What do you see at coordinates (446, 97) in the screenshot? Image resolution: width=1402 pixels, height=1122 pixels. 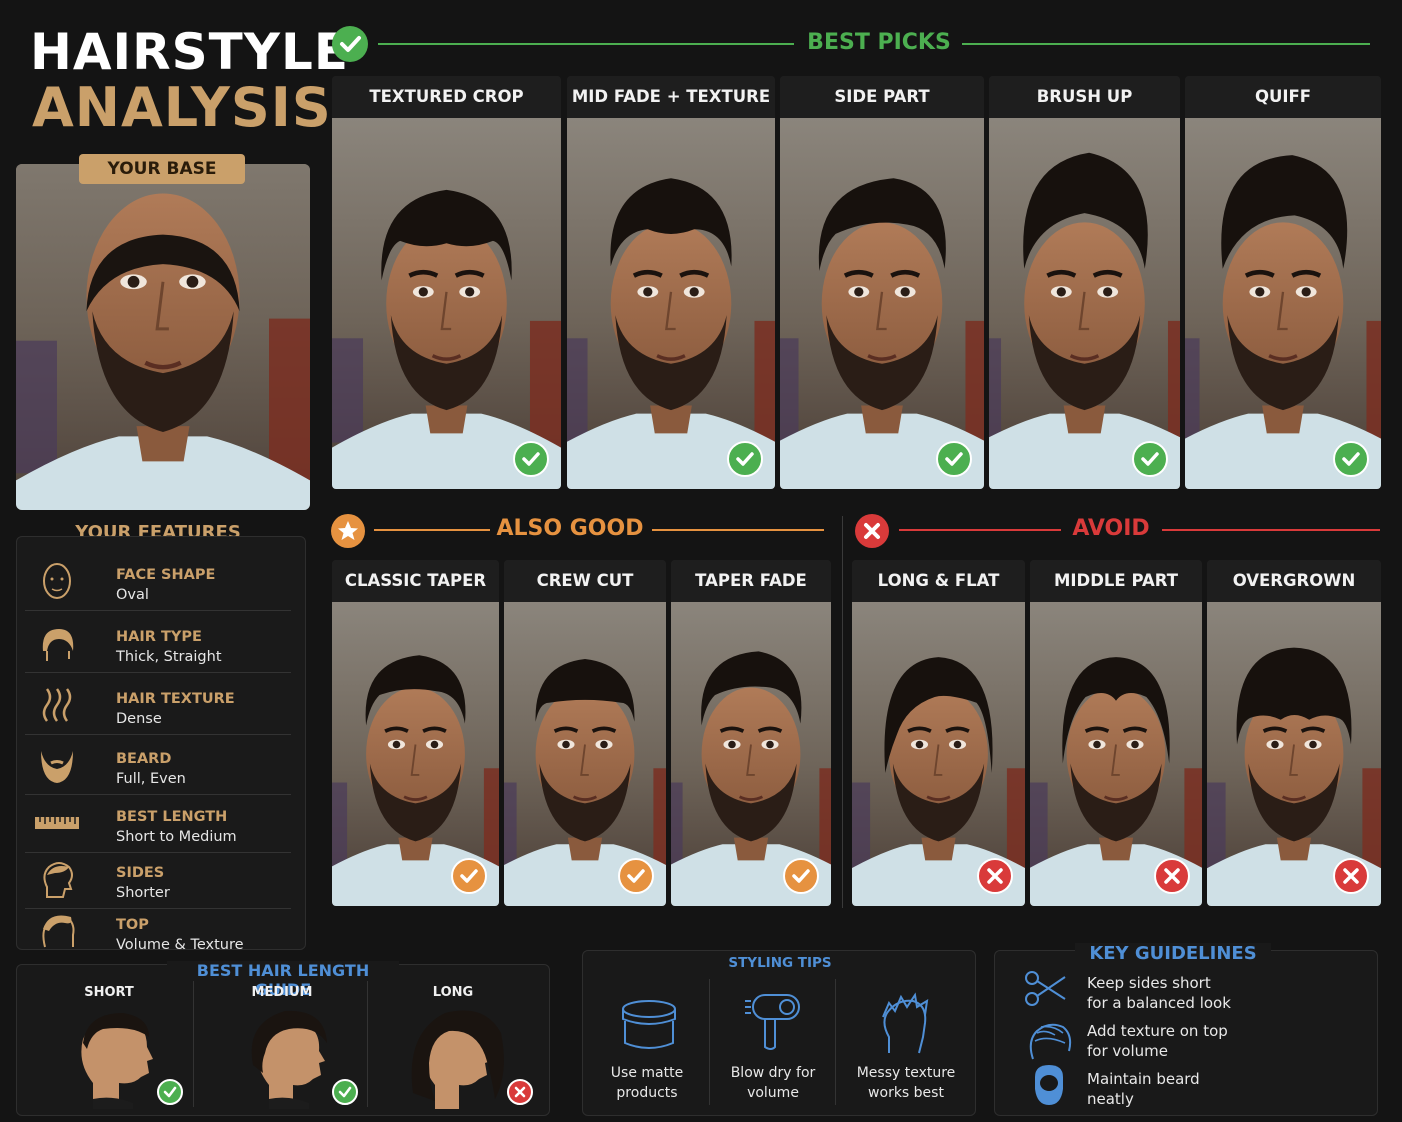 I see `style-card-title: TEXTURED CROP` at bounding box center [446, 97].